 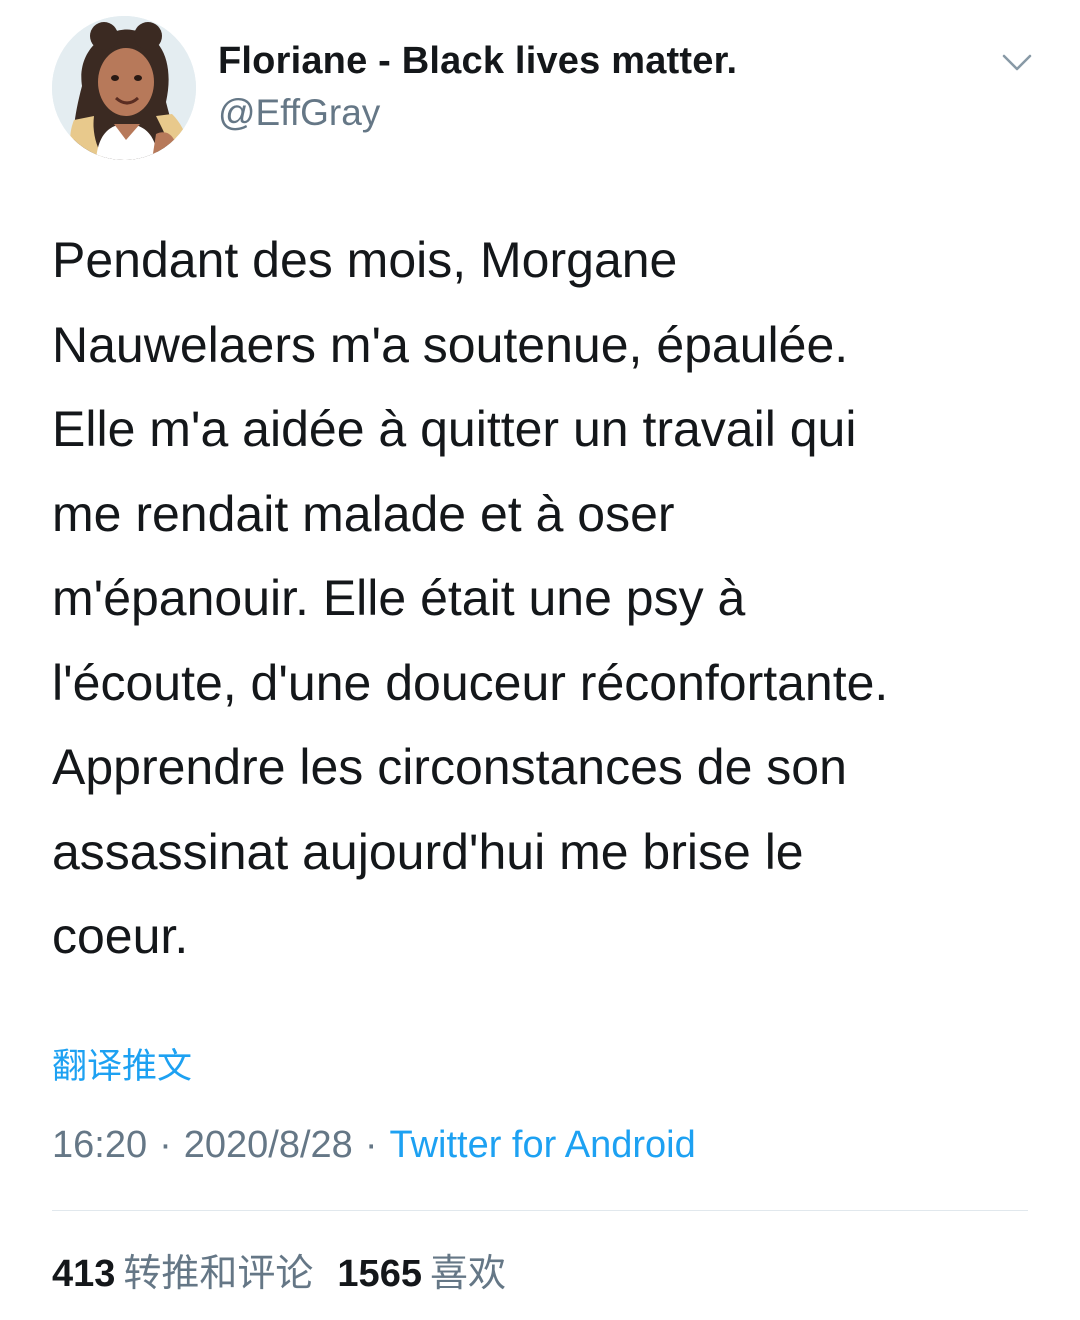 What do you see at coordinates (363, 513) in the screenshot?
I see `tweet-text-line: me rendait malade et à oser` at bounding box center [363, 513].